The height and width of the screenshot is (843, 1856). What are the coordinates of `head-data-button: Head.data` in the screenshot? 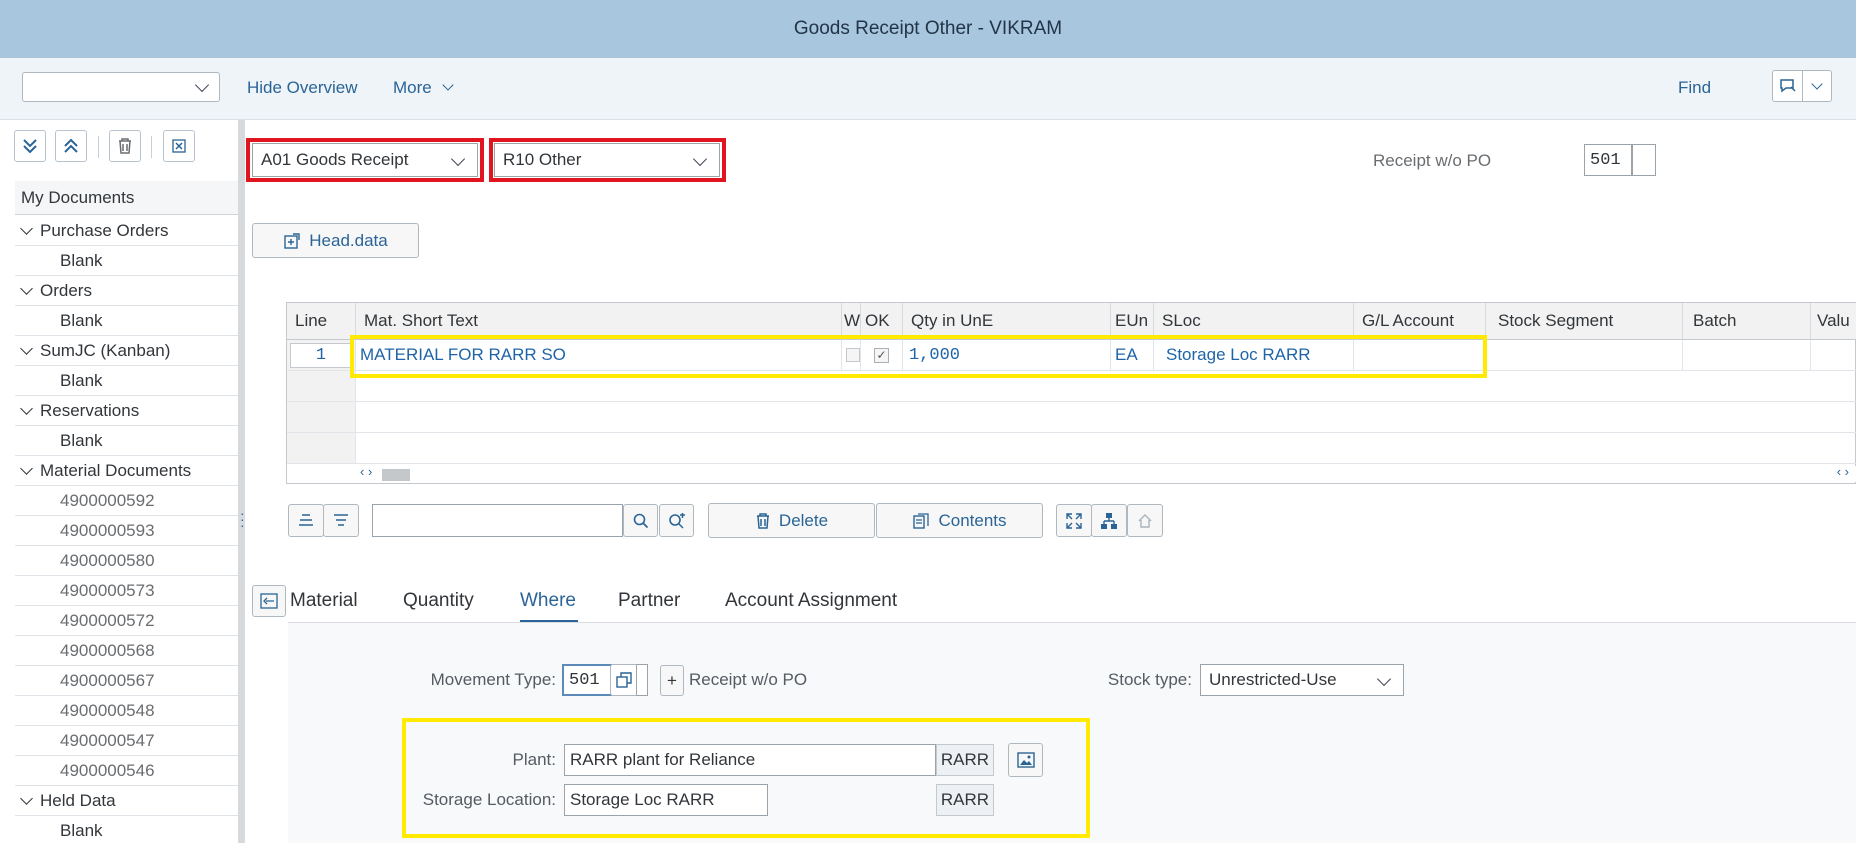 It's located at (335, 240).